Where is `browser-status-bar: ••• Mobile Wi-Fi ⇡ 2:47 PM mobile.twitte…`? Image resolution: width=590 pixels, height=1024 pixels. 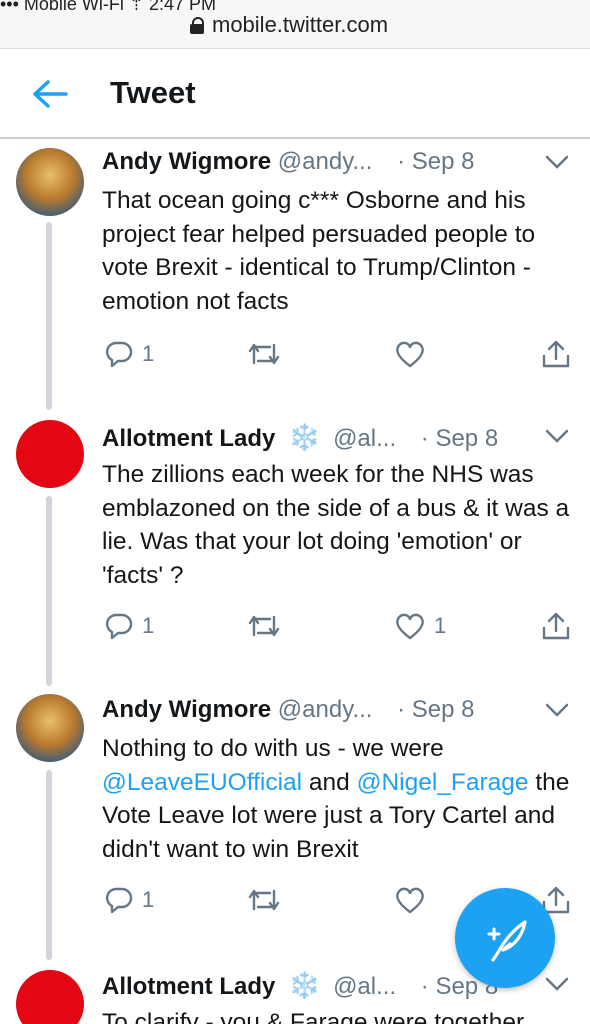
browser-status-bar: ••• Mobile Wi-Fi ⇡ 2:47 PM mobile.twitte… is located at coordinates (295, 24).